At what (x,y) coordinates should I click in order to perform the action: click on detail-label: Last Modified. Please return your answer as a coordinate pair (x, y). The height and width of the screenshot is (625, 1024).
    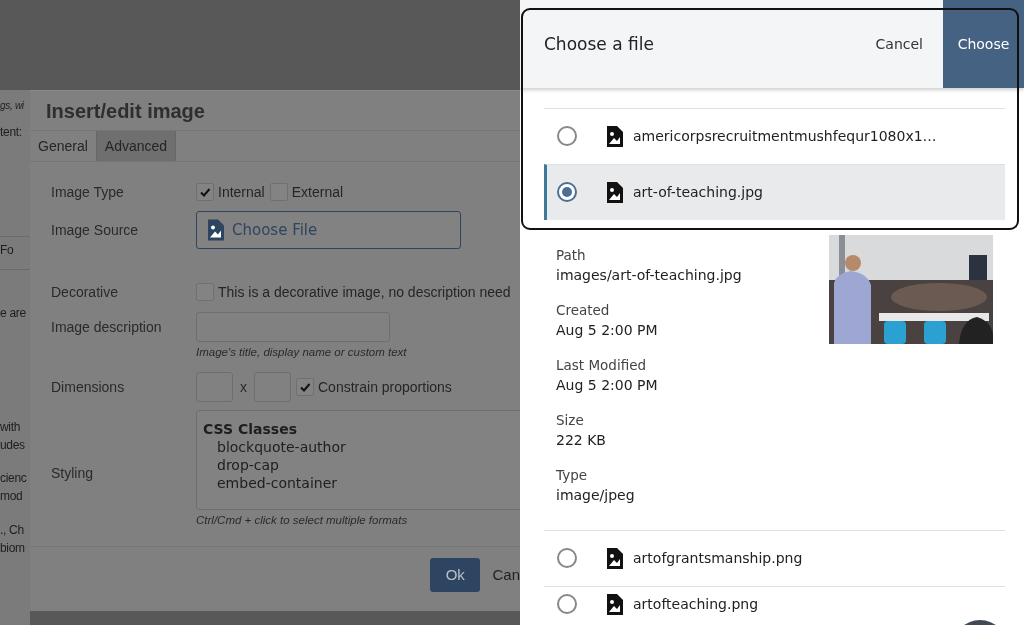
    Looking at the image, I should click on (602, 365).